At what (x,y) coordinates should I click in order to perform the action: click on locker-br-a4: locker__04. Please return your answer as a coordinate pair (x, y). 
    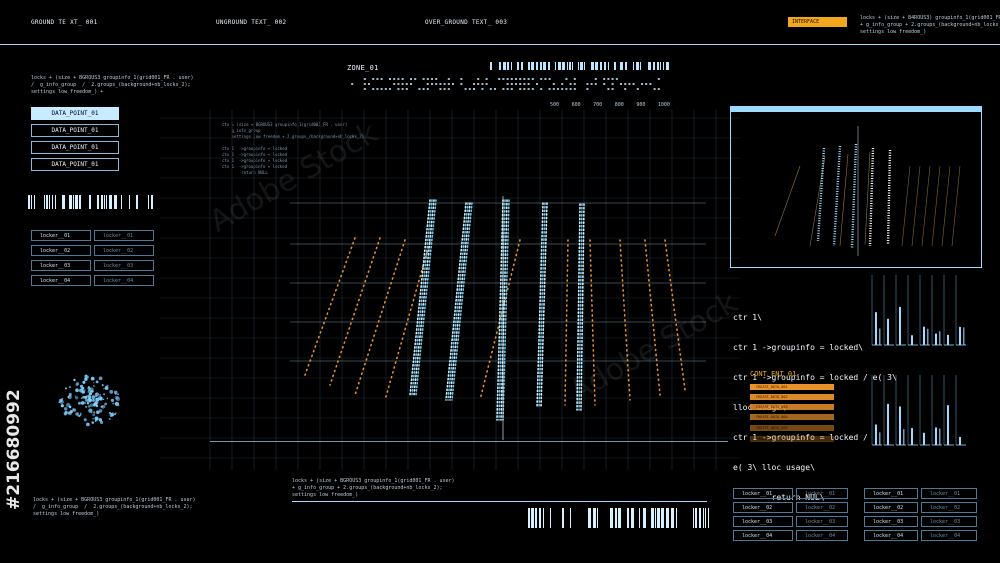
    Looking at the image, I should click on (891, 535).